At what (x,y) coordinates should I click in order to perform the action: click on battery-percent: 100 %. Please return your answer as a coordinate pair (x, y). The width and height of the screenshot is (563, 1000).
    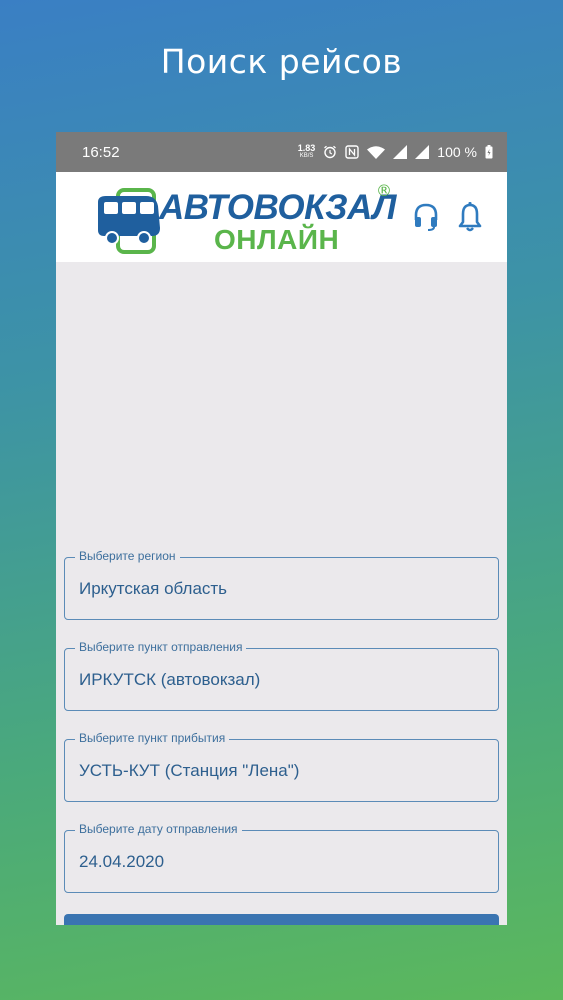
    Looking at the image, I should click on (457, 152).